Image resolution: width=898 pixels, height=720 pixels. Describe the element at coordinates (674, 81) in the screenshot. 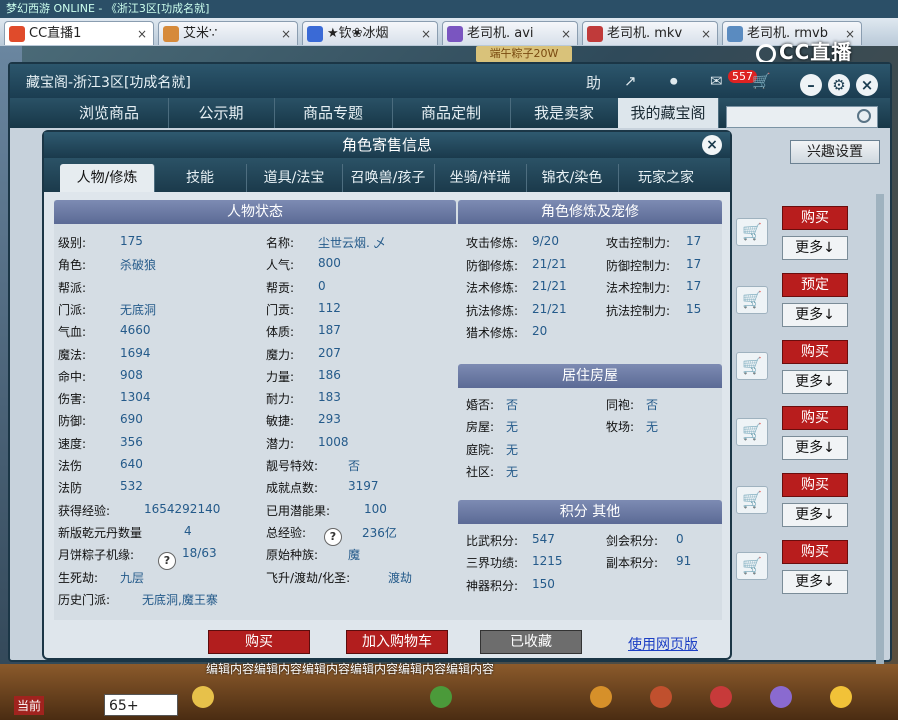

I see `record-icon: ⏺` at that location.